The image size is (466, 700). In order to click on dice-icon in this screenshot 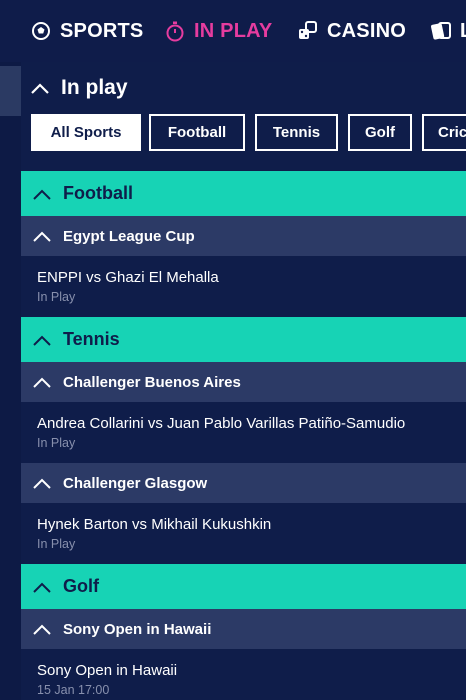, I will do `click(308, 31)`.